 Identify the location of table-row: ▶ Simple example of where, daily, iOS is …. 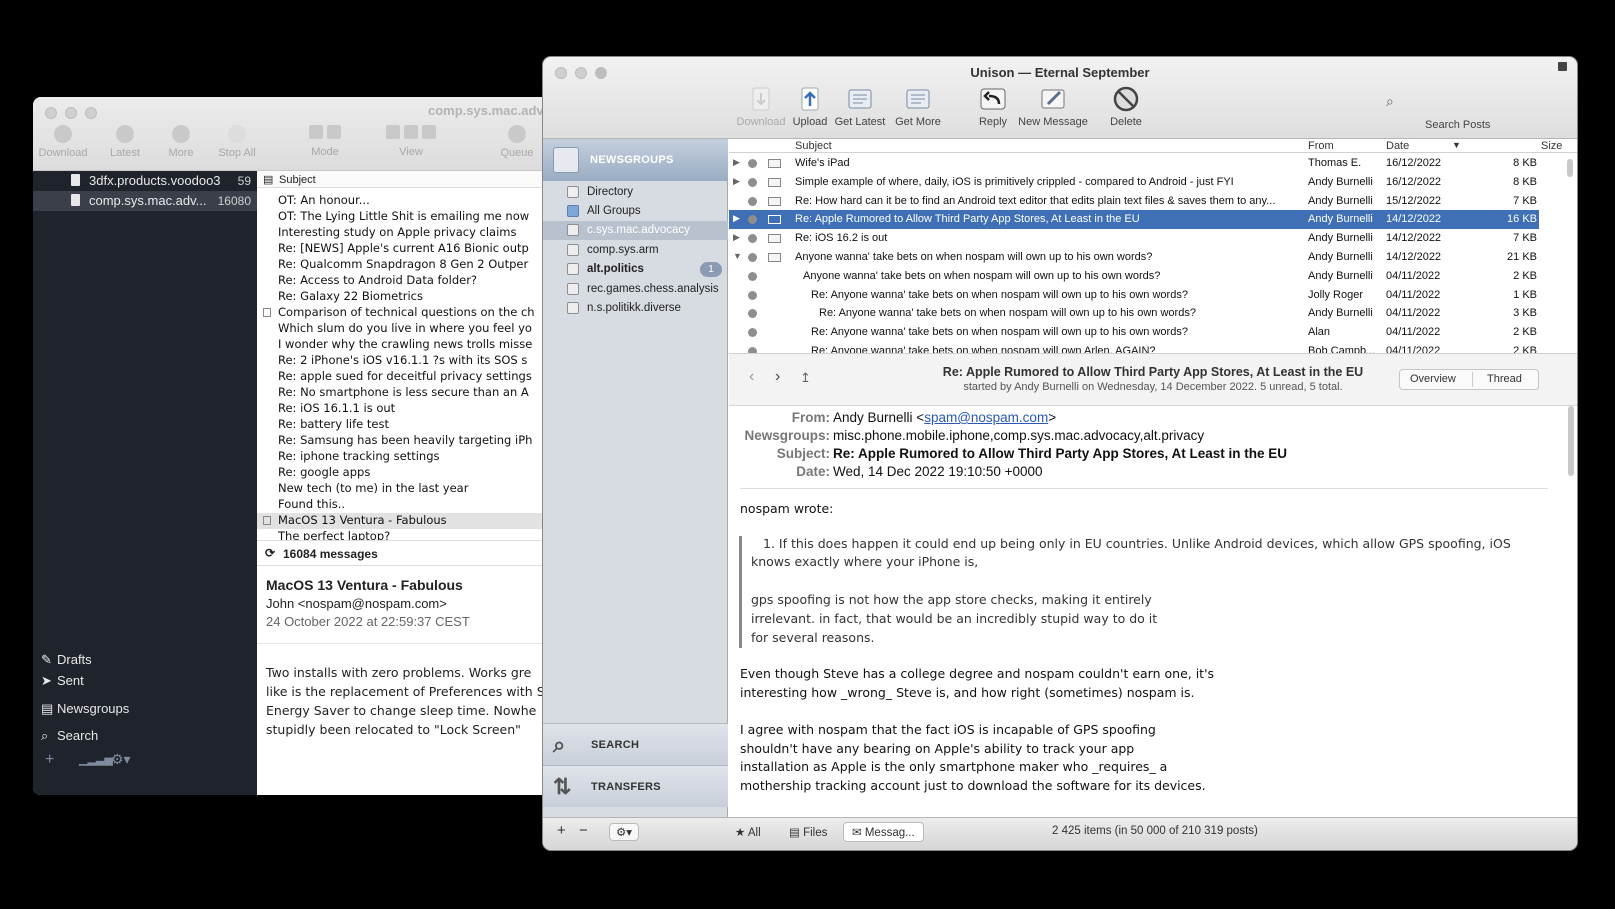
(1134, 182).